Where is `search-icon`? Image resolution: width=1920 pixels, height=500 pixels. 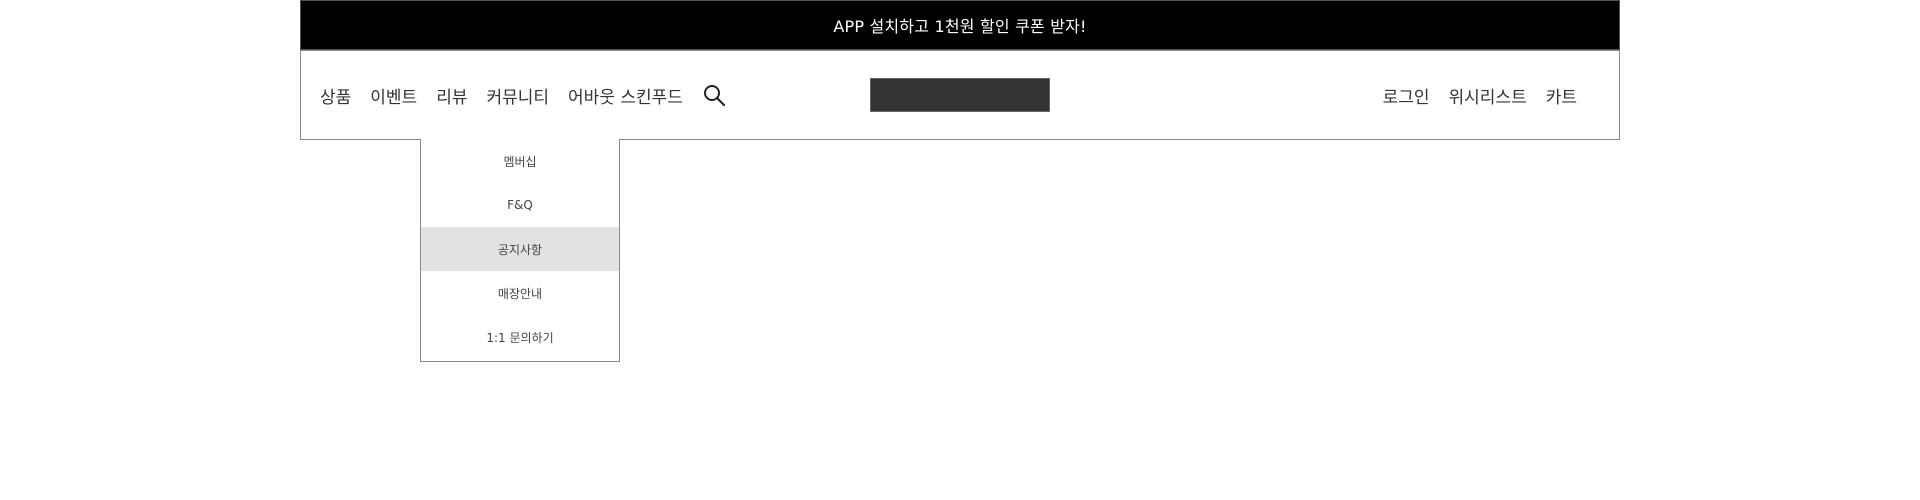
search-icon is located at coordinates (714, 95).